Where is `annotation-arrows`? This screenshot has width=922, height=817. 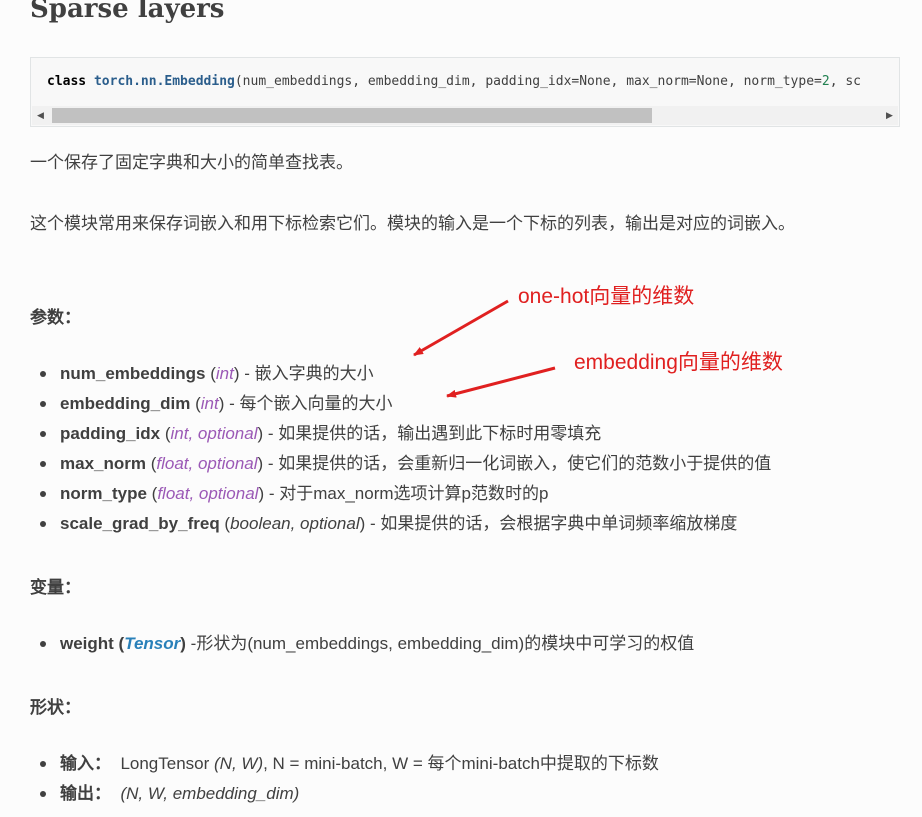 annotation-arrows is located at coordinates (484, 348).